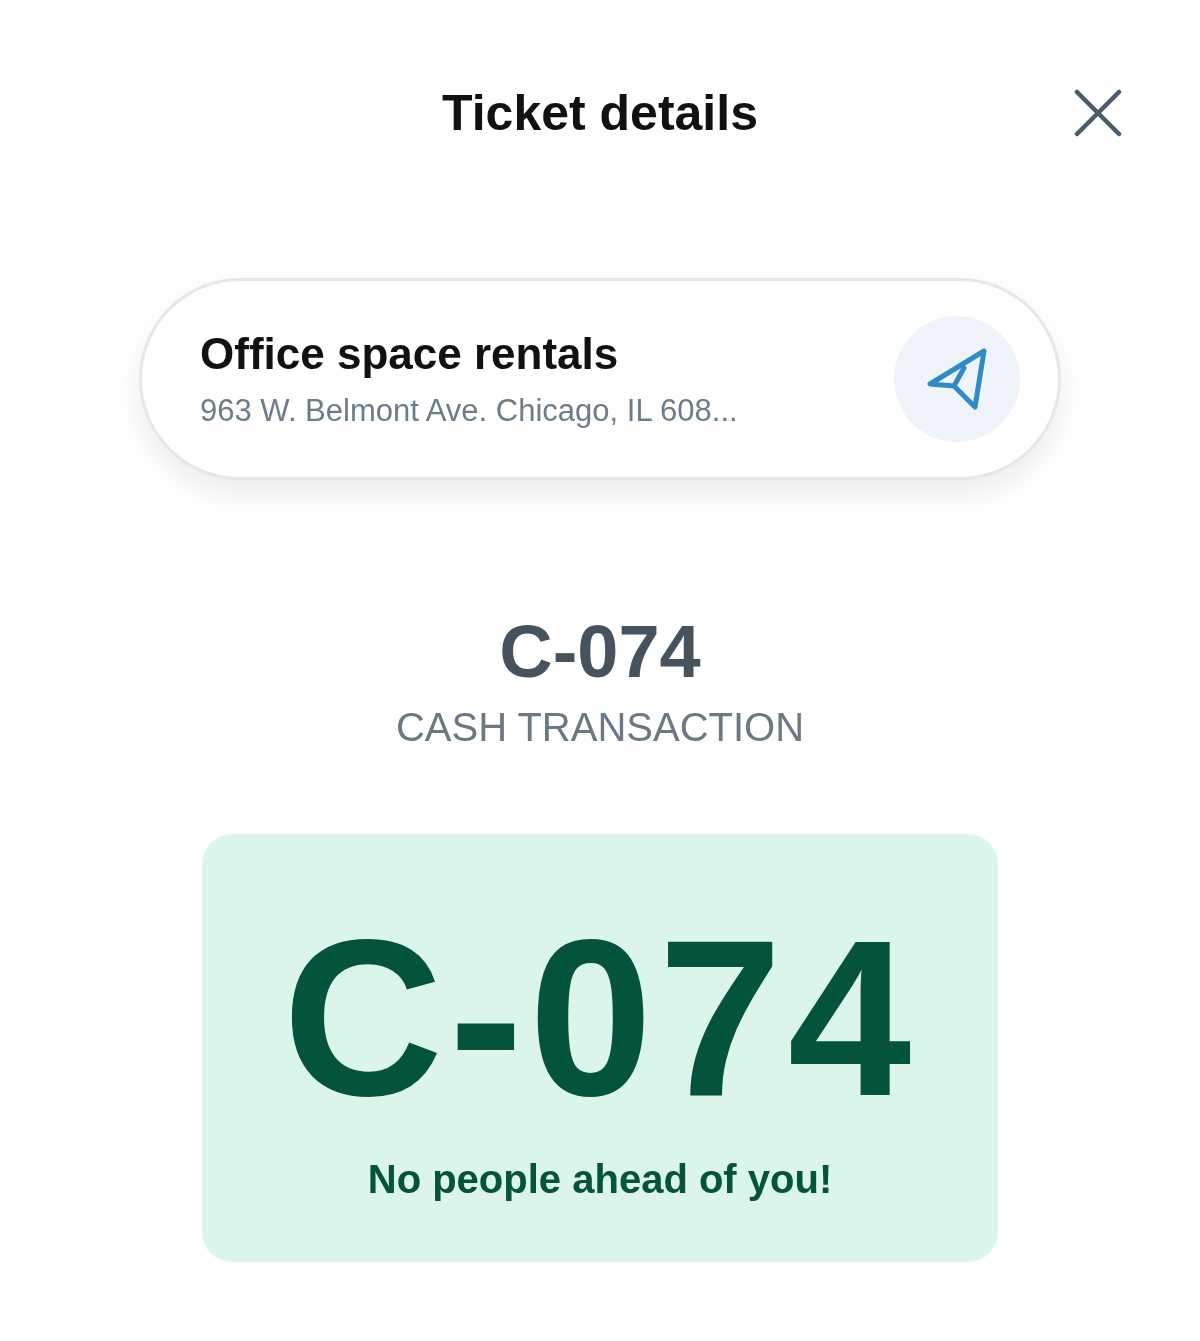  Describe the element at coordinates (600, 652) in the screenshot. I see `ticket-number: C-074` at that location.